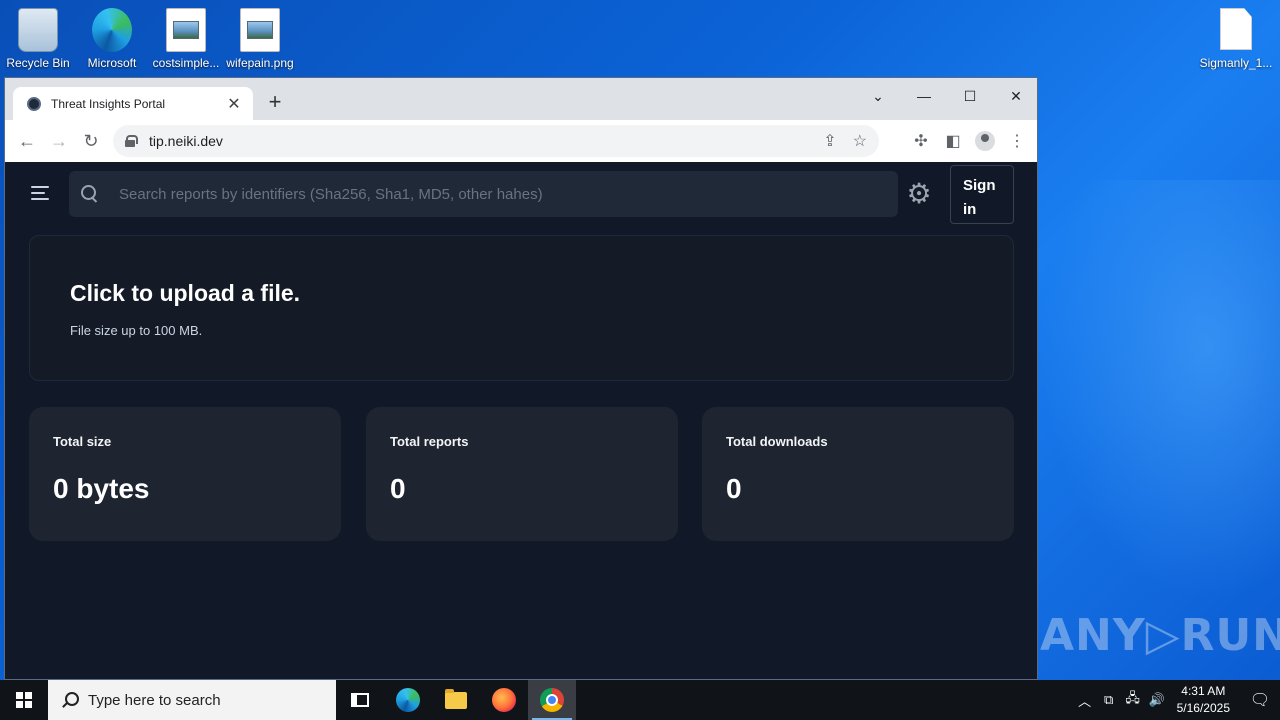  I want to click on desktop-icon-microsoft-edge: Microsoft, so click(112, 36).